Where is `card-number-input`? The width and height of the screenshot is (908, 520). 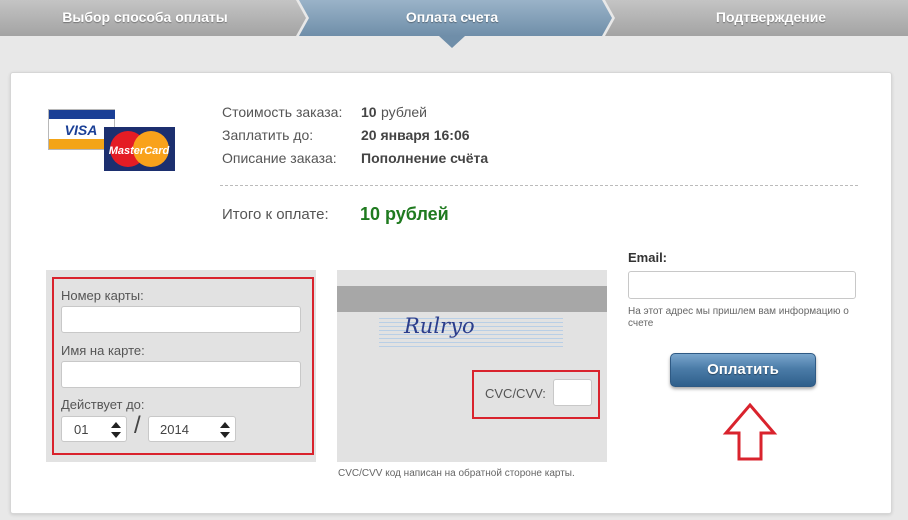
card-number-input is located at coordinates (181, 319).